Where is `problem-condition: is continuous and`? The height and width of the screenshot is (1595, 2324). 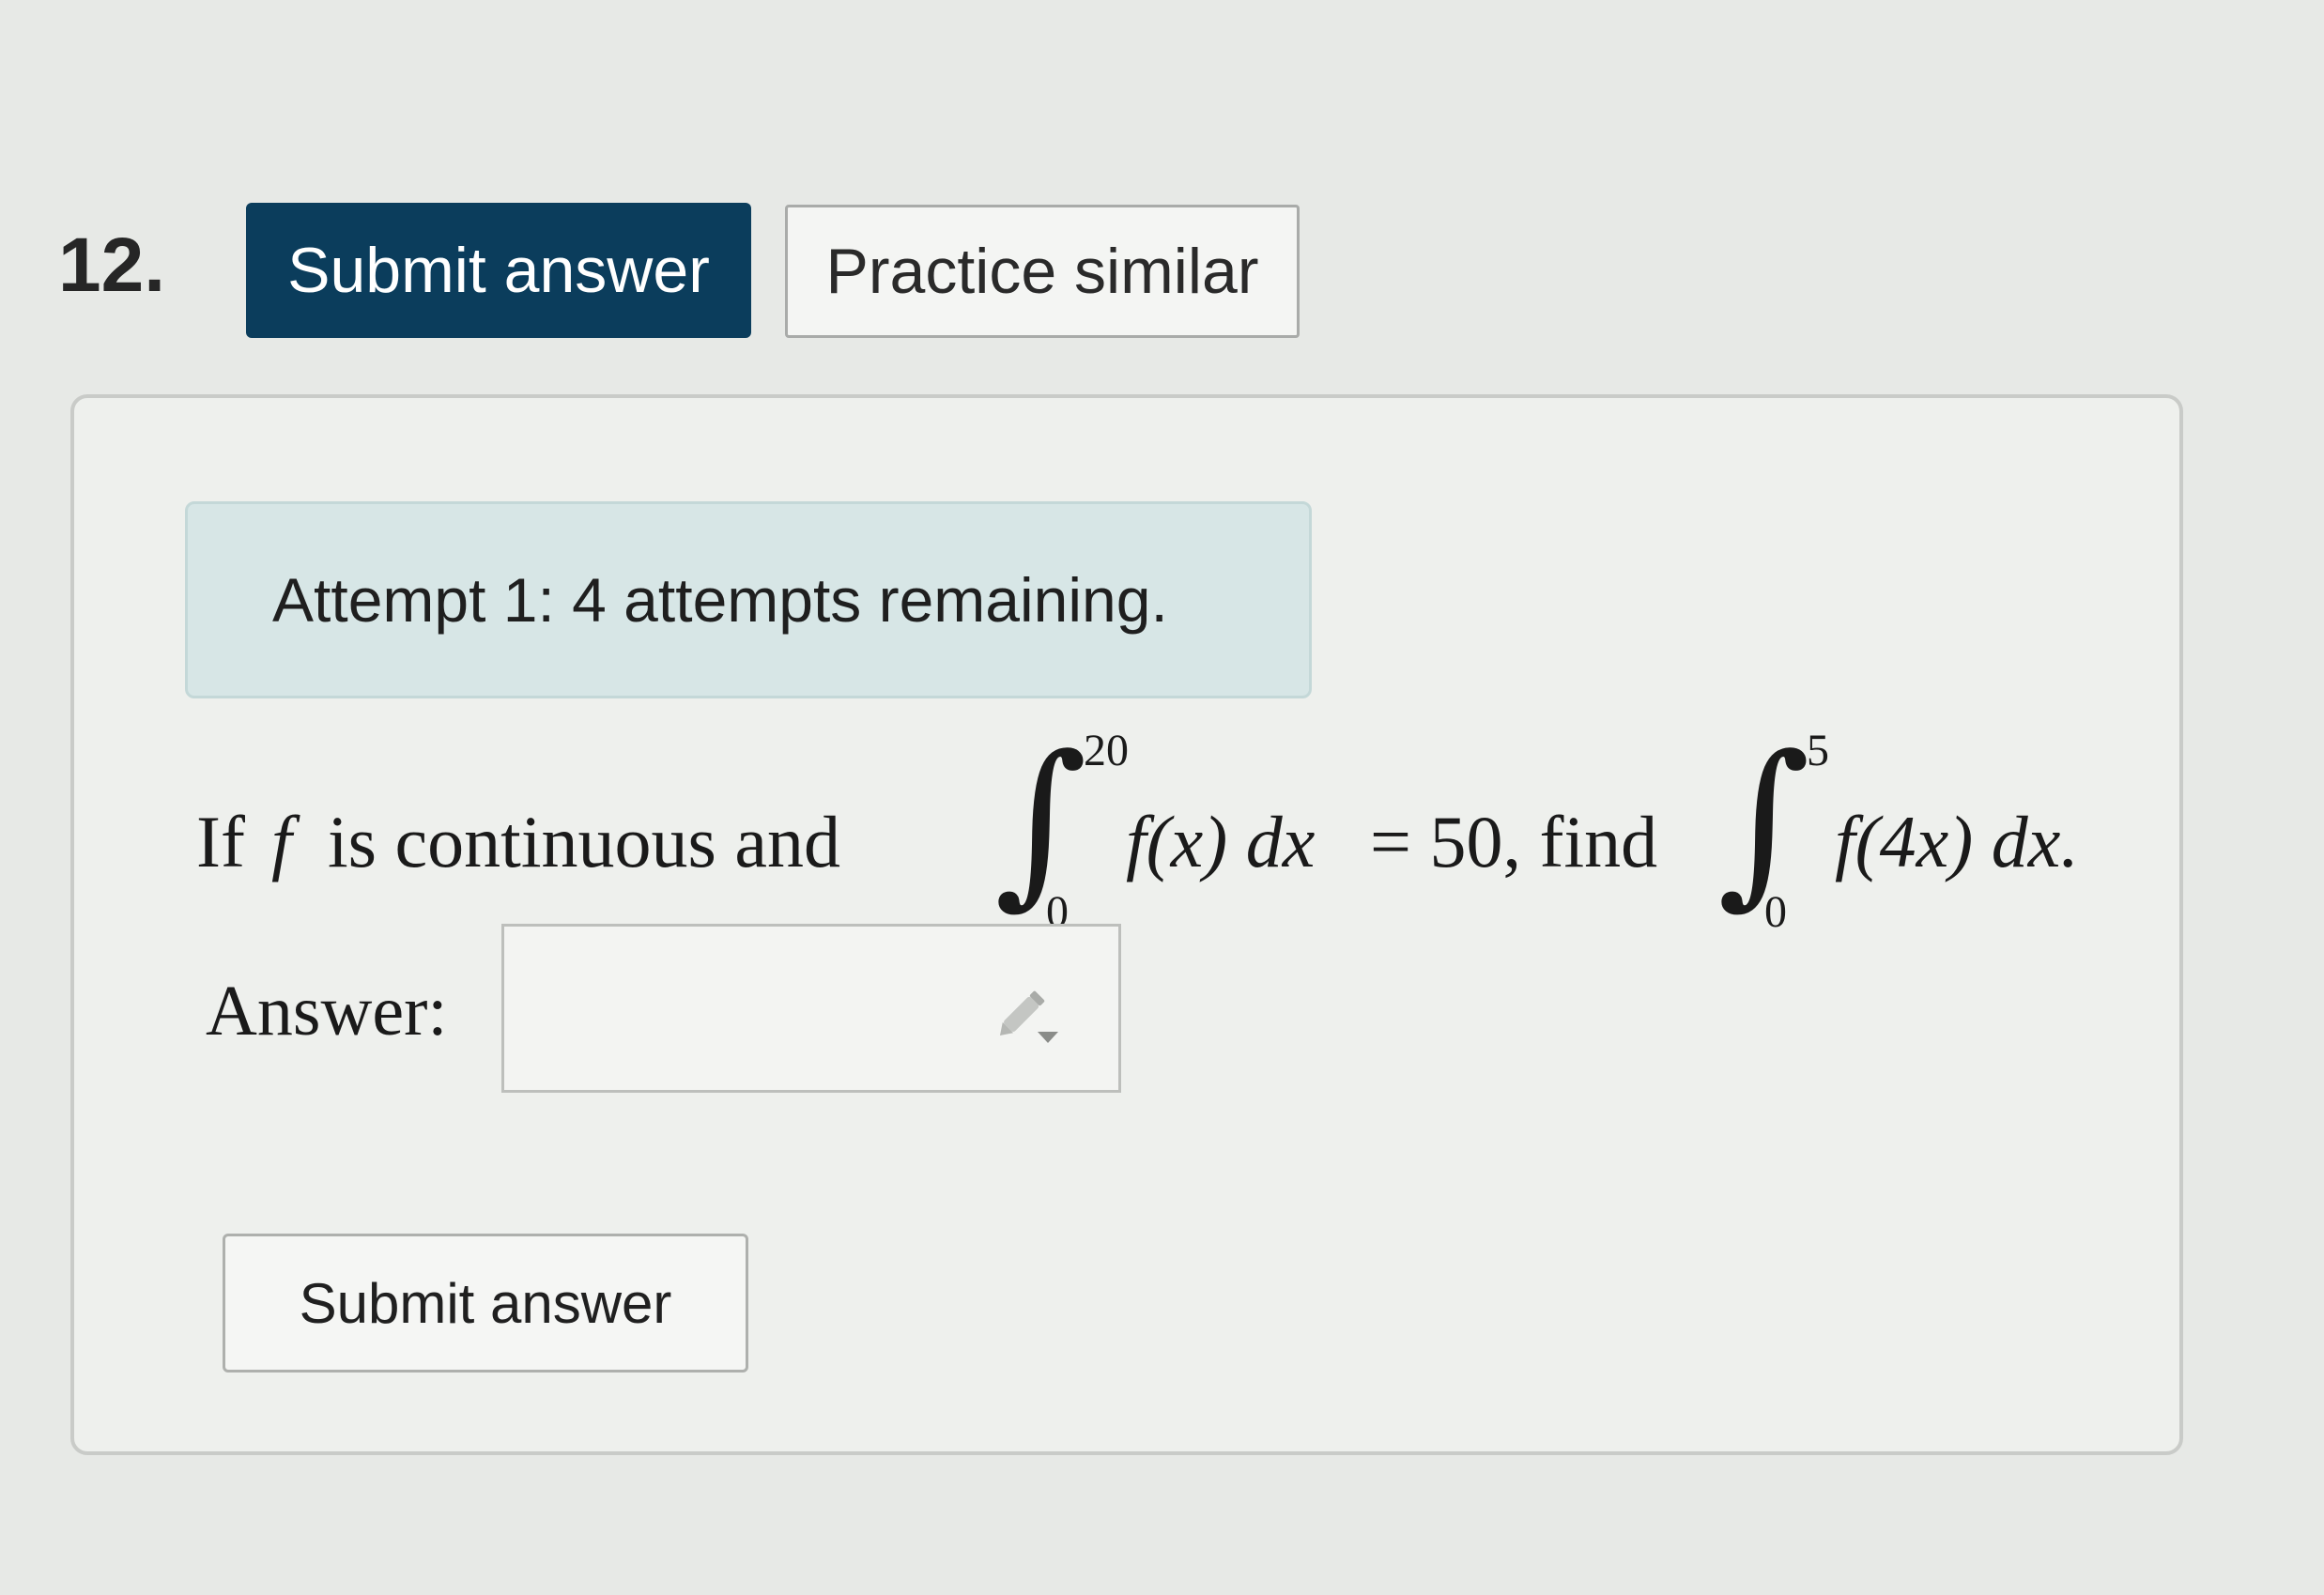
problem-condition: is continuous and is located at coordinates (584, 841).